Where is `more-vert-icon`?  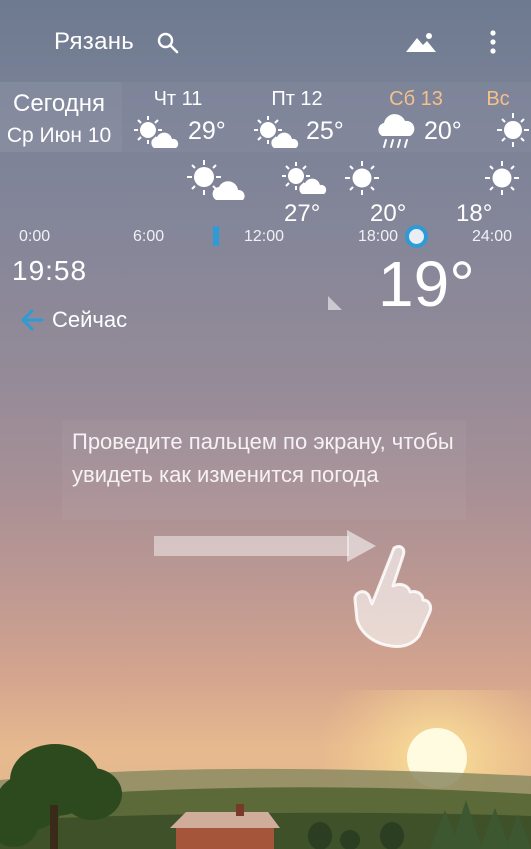 more-vert-icon is located at coordinates (493, 42).